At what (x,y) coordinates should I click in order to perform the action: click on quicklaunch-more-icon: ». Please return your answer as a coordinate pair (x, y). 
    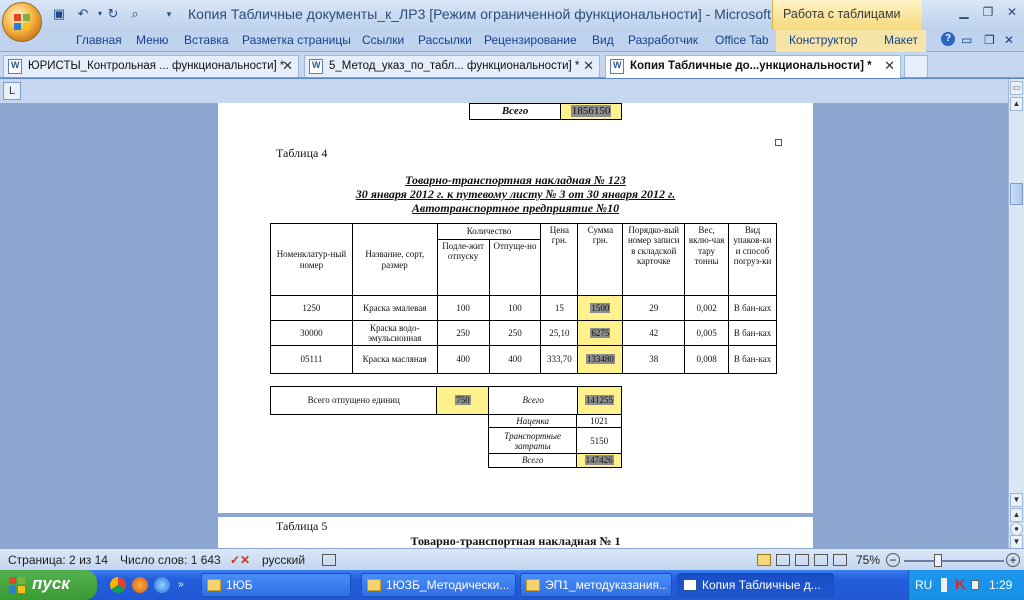
    Looking at the image, I should click on (182, 585).